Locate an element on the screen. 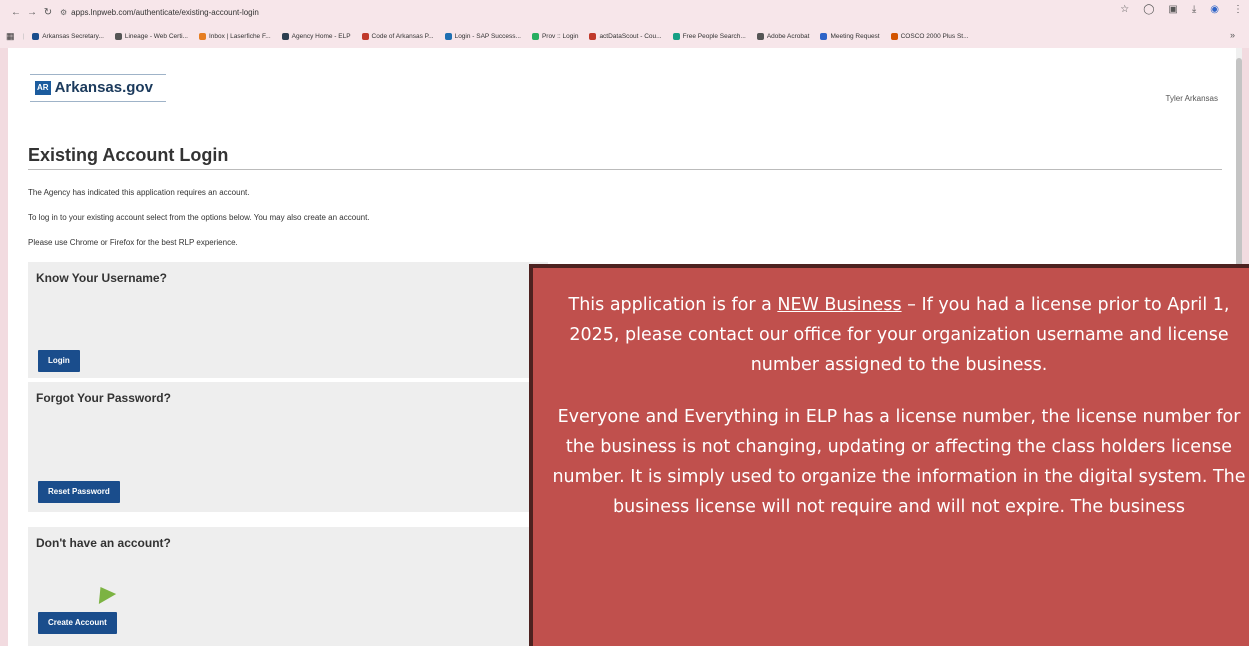  download-icon: ⤓ is located at coordinates (1194, 9).